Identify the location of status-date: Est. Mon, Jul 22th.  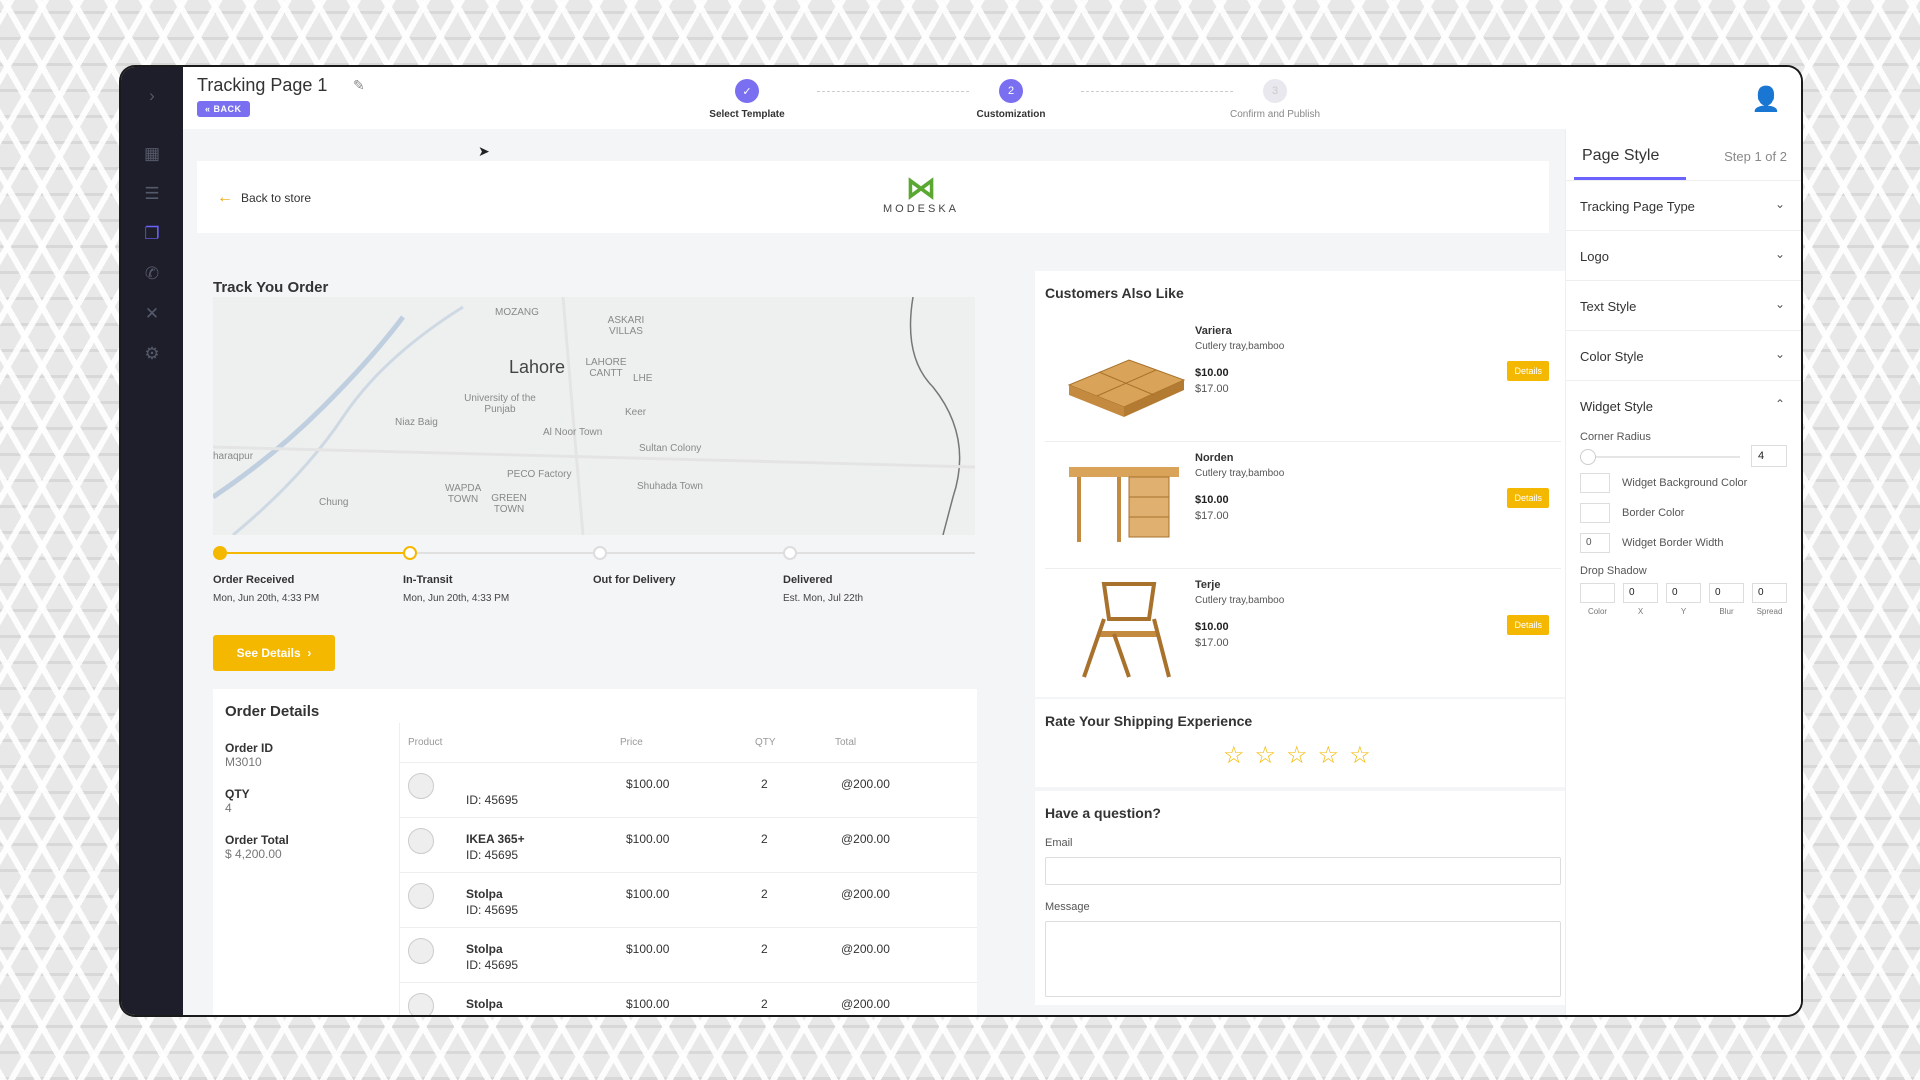
(823, 598).